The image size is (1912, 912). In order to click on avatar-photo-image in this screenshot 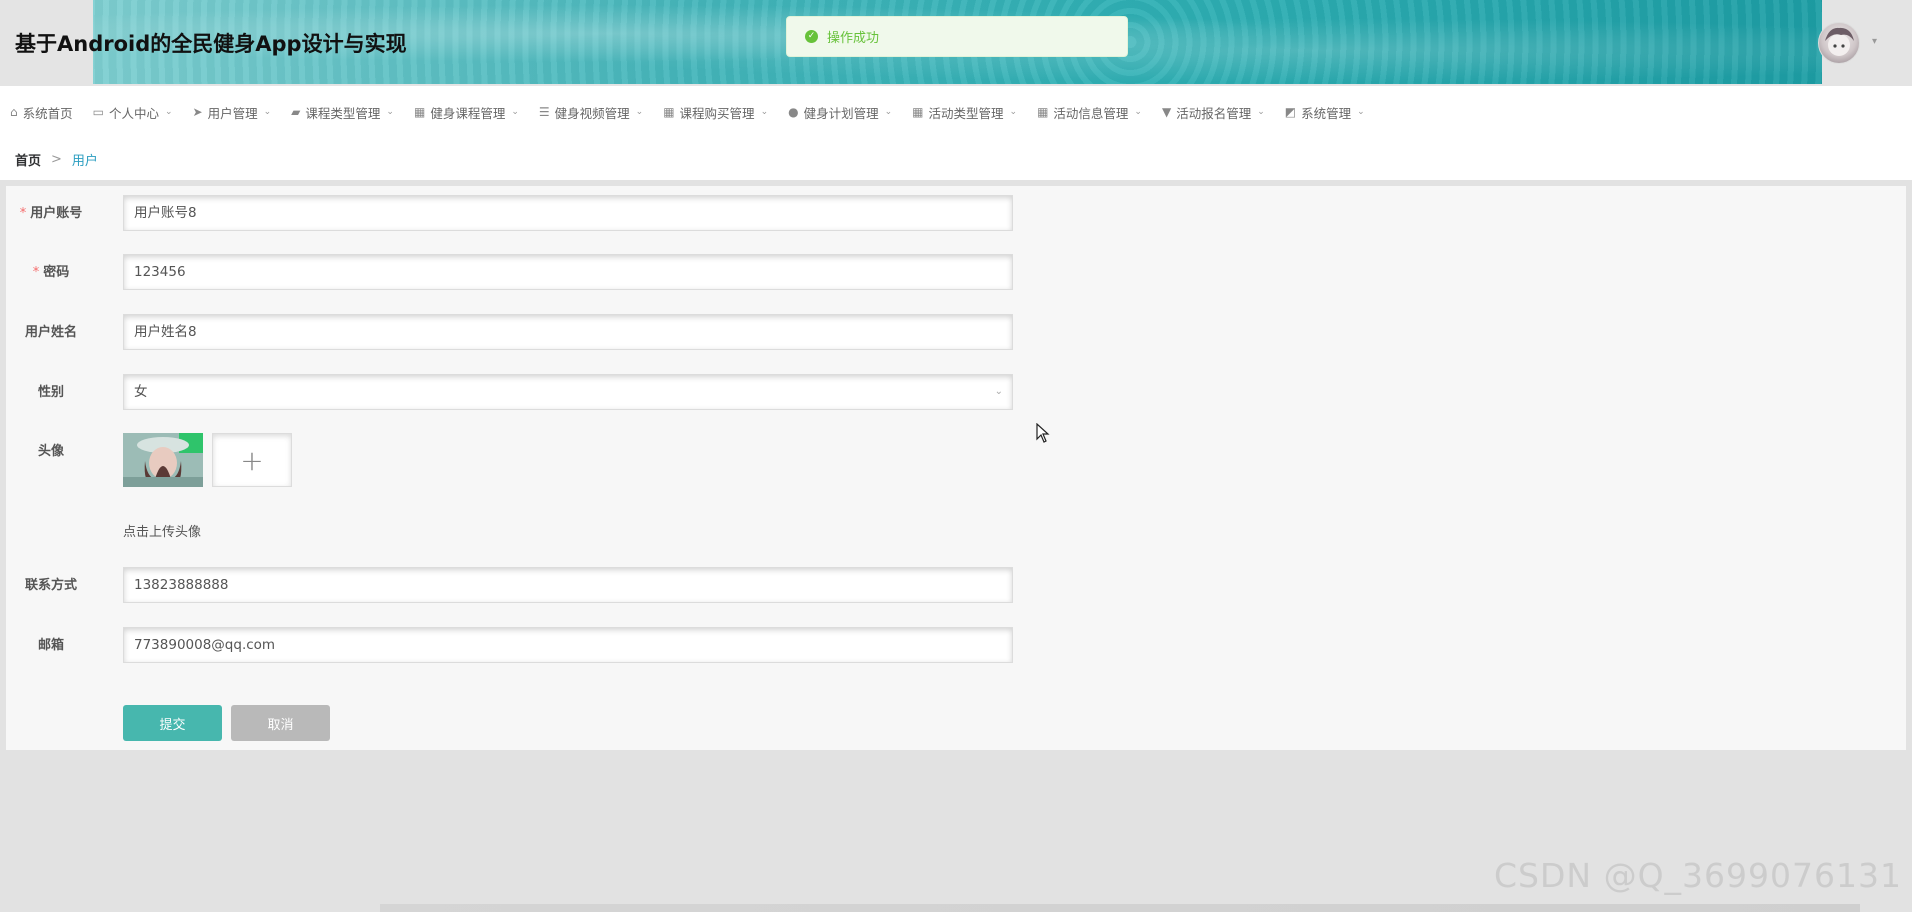, I will do `click(163, 460)`.